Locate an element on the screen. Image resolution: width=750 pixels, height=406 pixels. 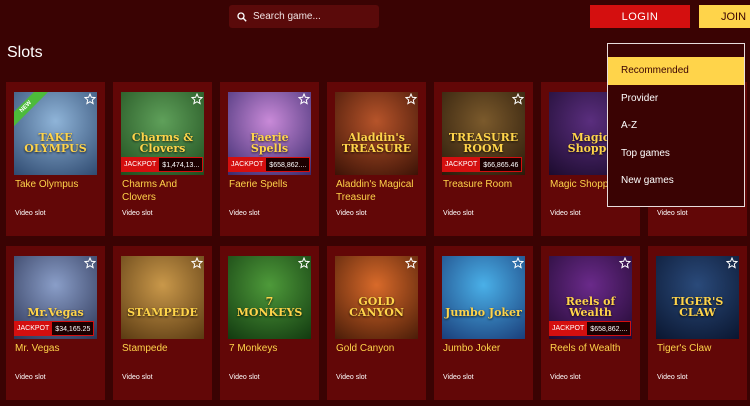
sort-option-top-games: Top games is located at coordinates (676, 154).